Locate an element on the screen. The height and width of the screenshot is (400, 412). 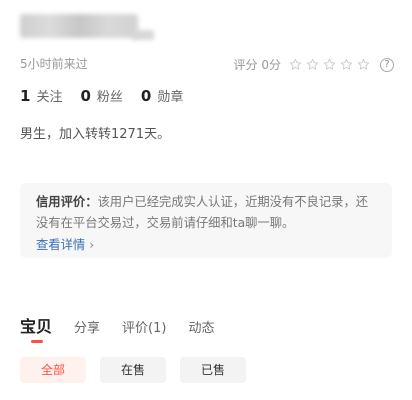
view-details-link: 查看详情 › is located at coordinates (65, 245).